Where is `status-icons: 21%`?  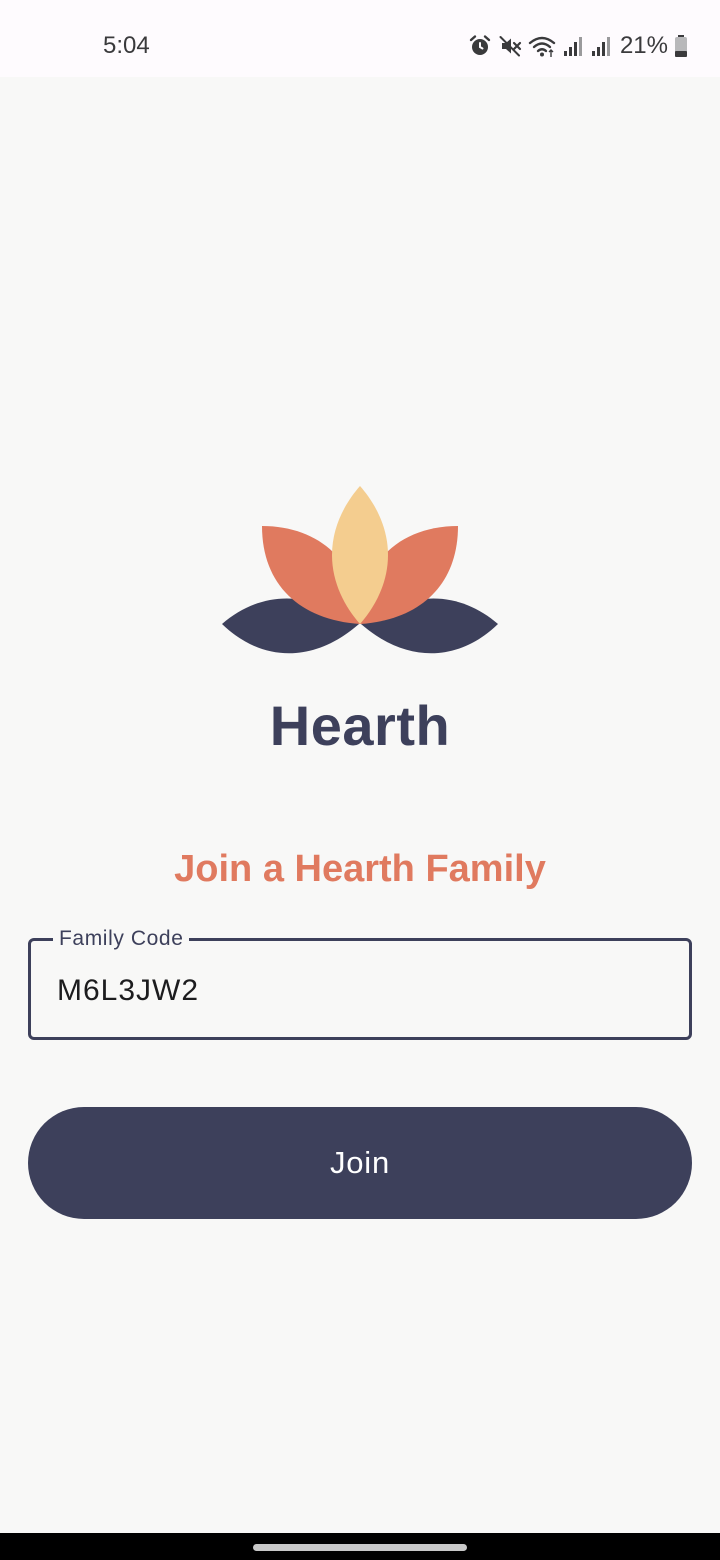
status-icons: 21% is located at coordinates (578, 46).